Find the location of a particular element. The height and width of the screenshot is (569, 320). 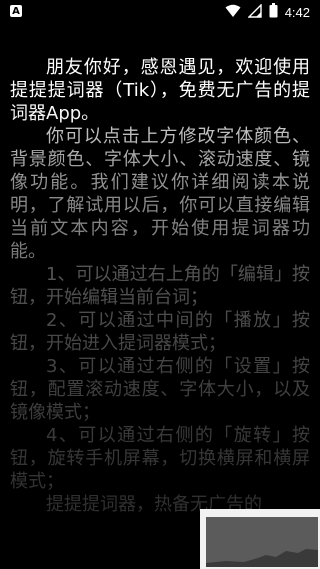

status-bar: A 4:42 is located at coordinates (160, 12).